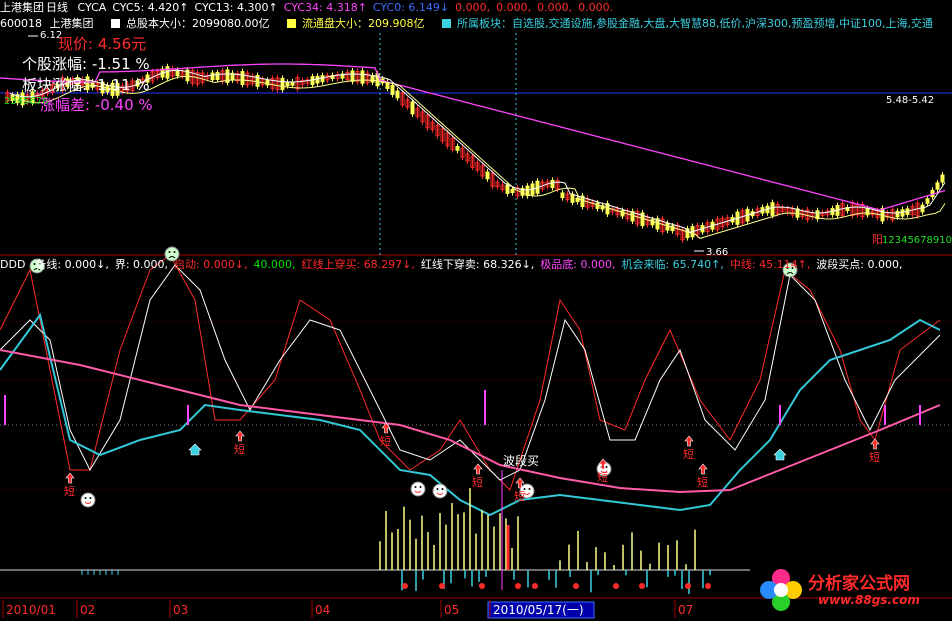 Image resolution: width=952 pixels, height=621 pixels. Describe the element at coordinates (781, 590) in the screenshot. I see `flower-logo-icon` at that location.